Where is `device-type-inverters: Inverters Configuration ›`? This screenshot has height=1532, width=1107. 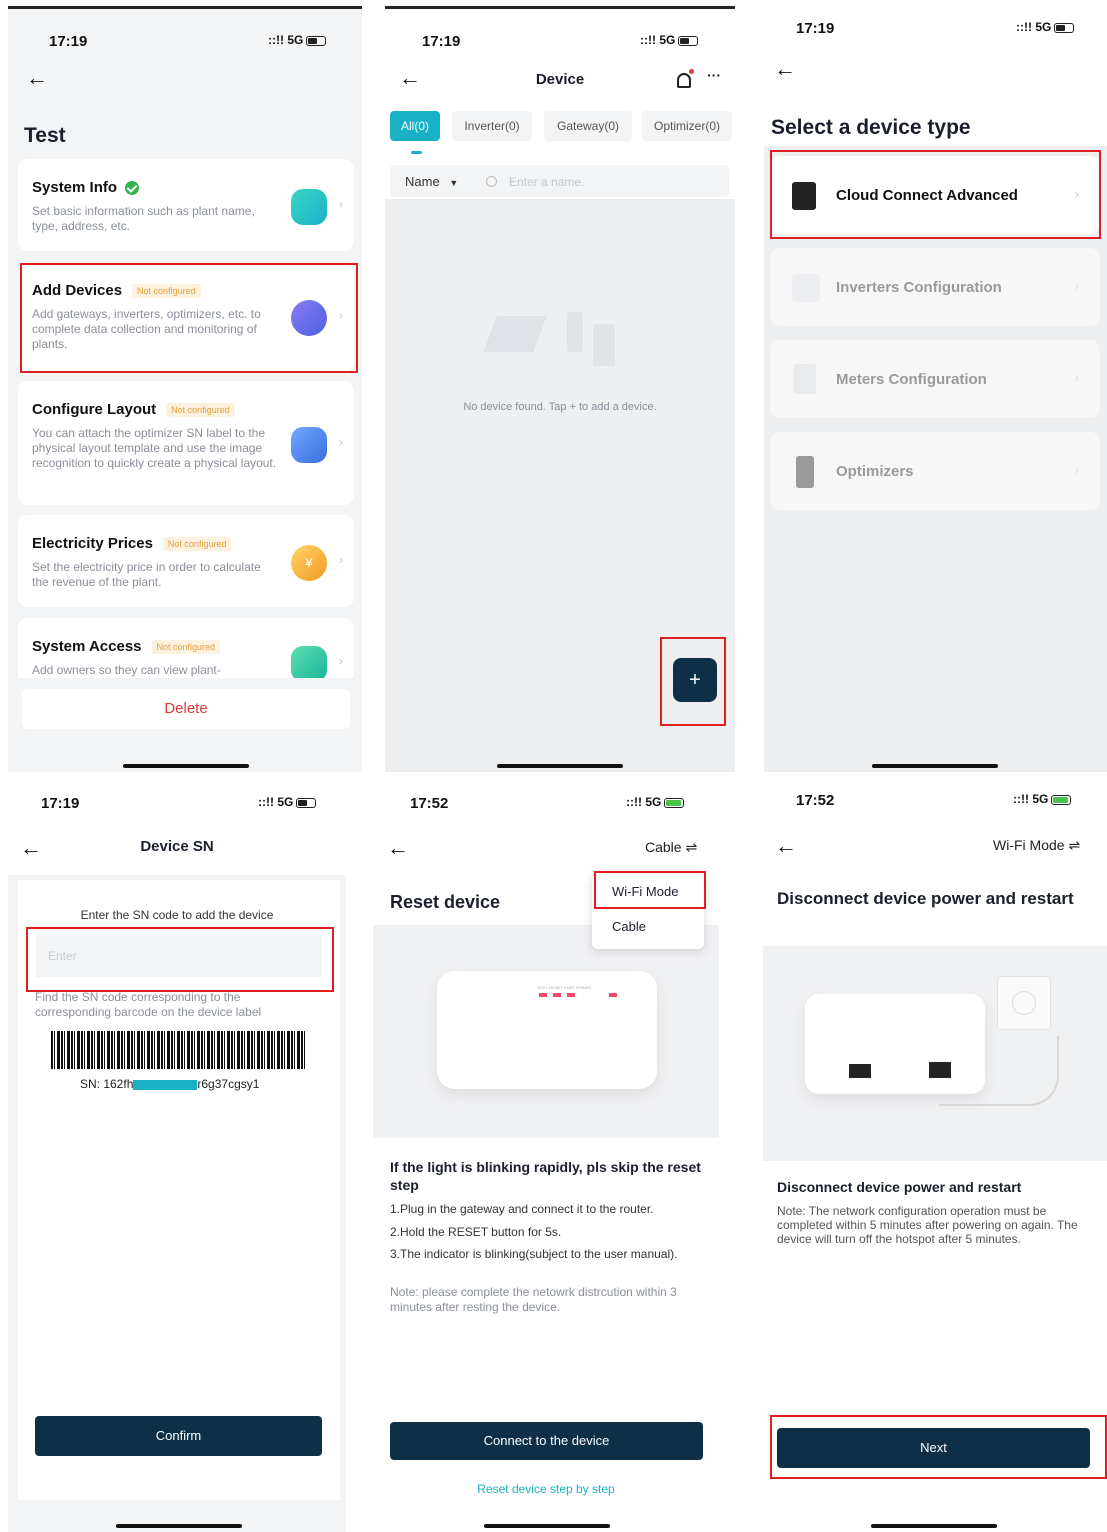
device-type-inverters: Inverters Configuration › is located at coordinates (935, 287).